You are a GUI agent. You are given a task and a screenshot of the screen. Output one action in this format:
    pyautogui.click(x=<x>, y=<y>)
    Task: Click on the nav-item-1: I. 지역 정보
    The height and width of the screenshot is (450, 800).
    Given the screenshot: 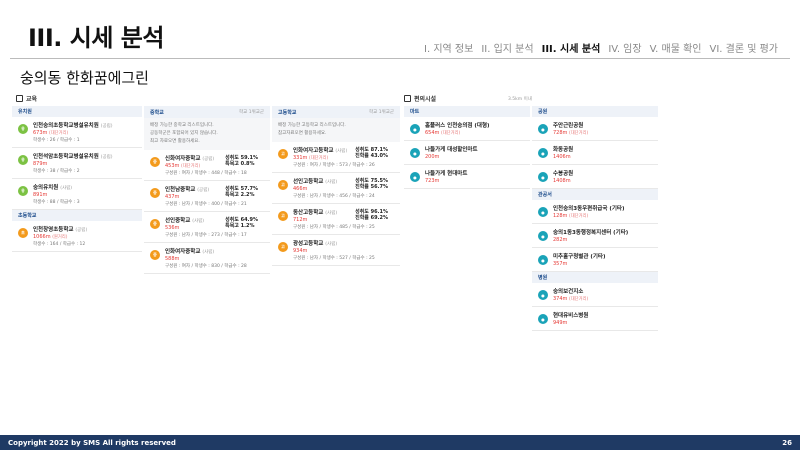 What is the action you would take?
    pyautogui.click(x=448, y=47)
    